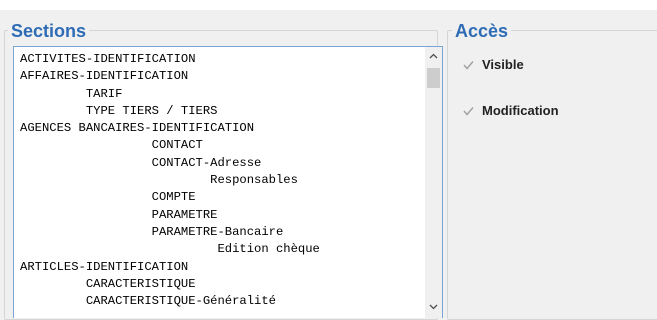 The width and height of the screenshot is (657, 320). I want to click on section-list-item: AFFAIRES-IDENTIFICATION, so click(170, 76).